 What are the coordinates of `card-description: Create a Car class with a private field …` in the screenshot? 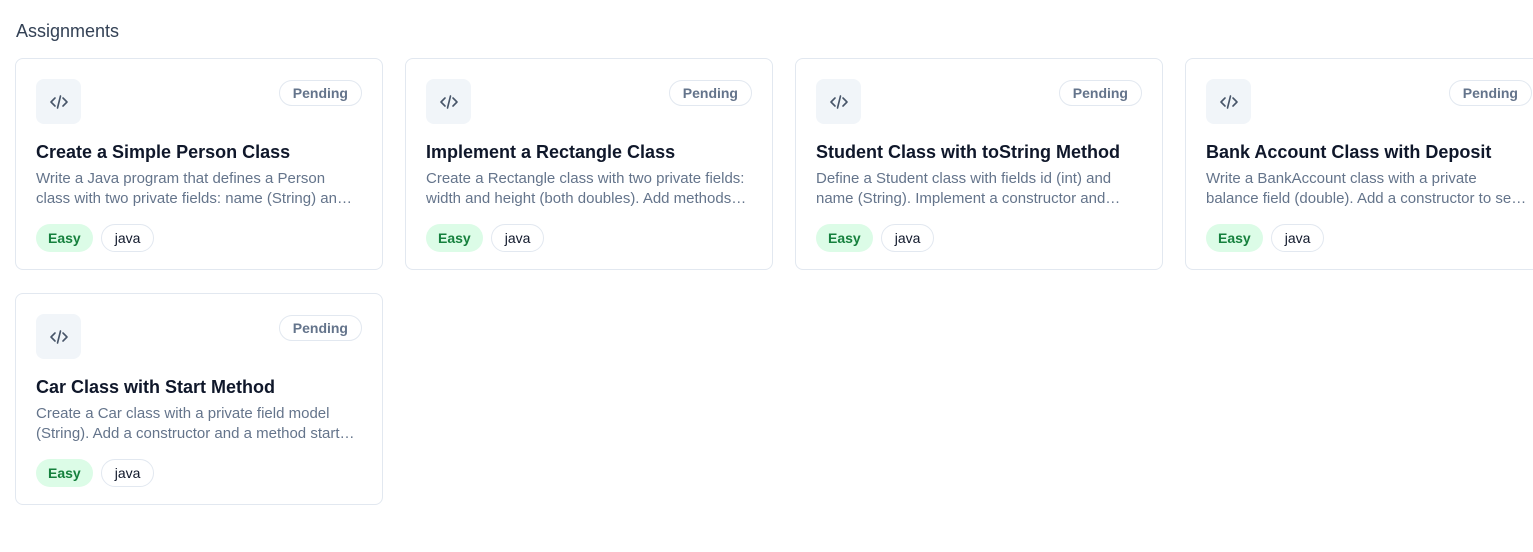 It's located at (188, 423).